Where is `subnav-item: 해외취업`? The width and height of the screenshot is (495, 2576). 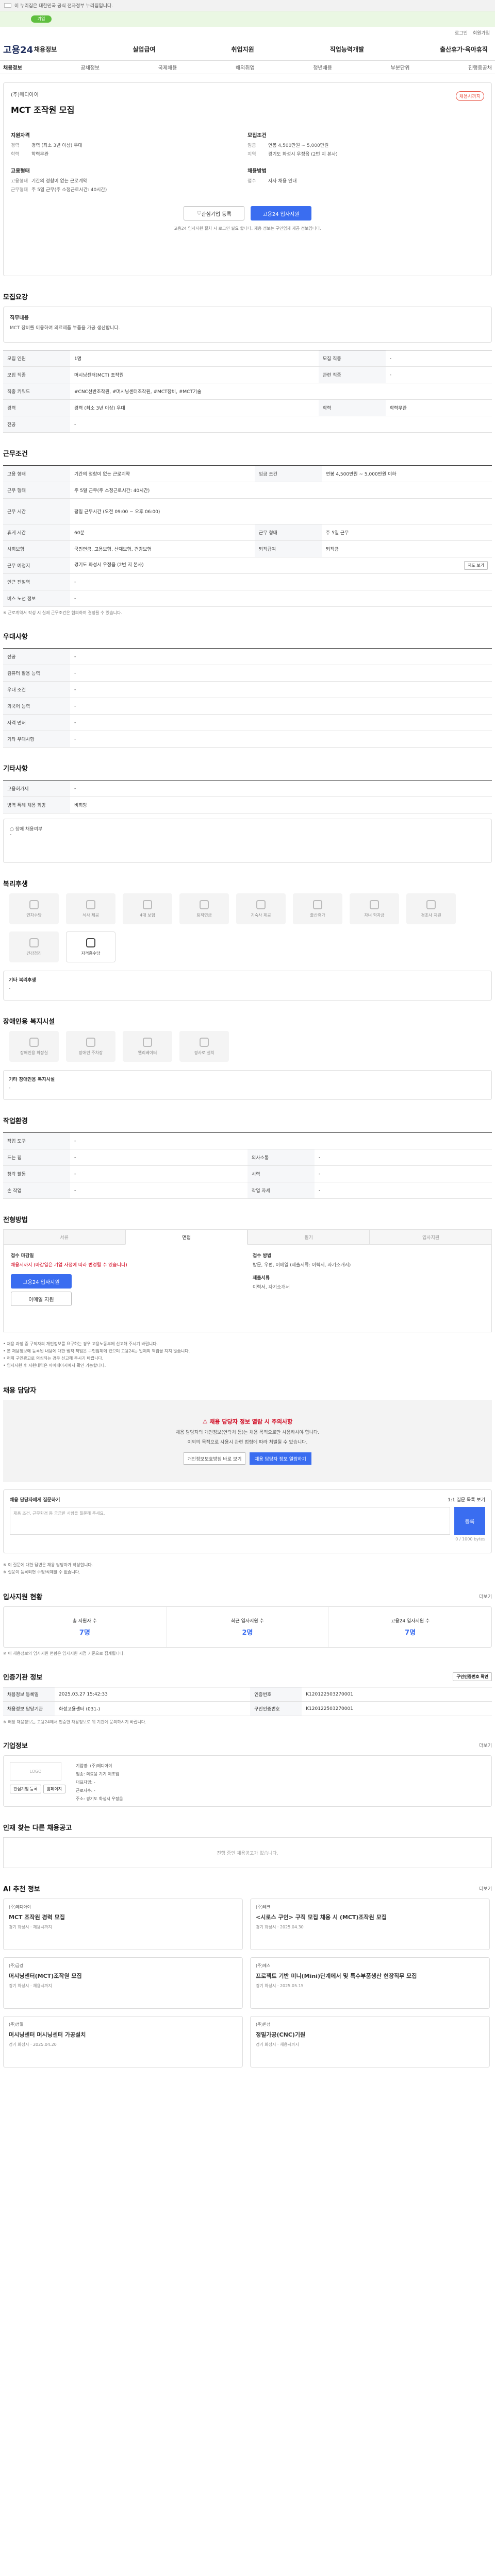 subnav-item: 해외취업 is located at coordinates (245, 67).